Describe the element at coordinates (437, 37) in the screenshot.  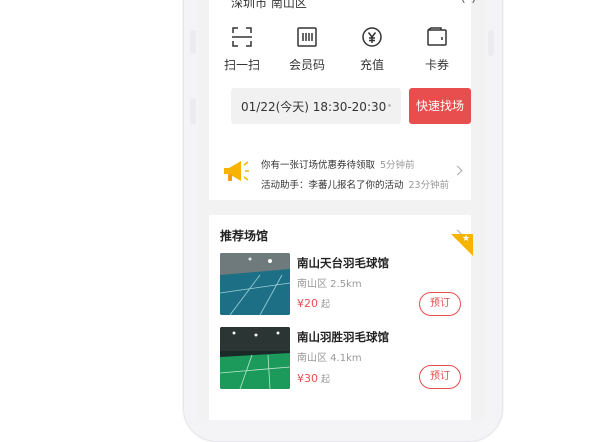
I see `wallet-icon` at that location.